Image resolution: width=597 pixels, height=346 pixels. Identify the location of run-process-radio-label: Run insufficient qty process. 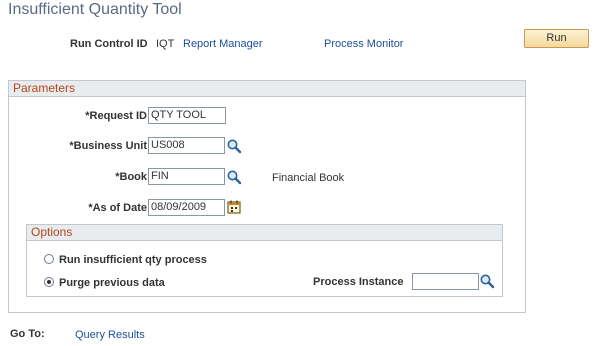
(133, 260).